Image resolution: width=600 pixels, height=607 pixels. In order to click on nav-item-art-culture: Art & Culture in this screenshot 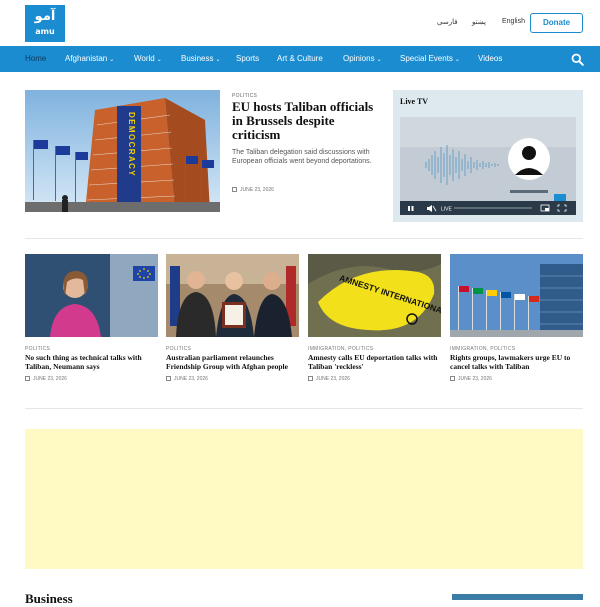, I will do `click(300, 59)`.